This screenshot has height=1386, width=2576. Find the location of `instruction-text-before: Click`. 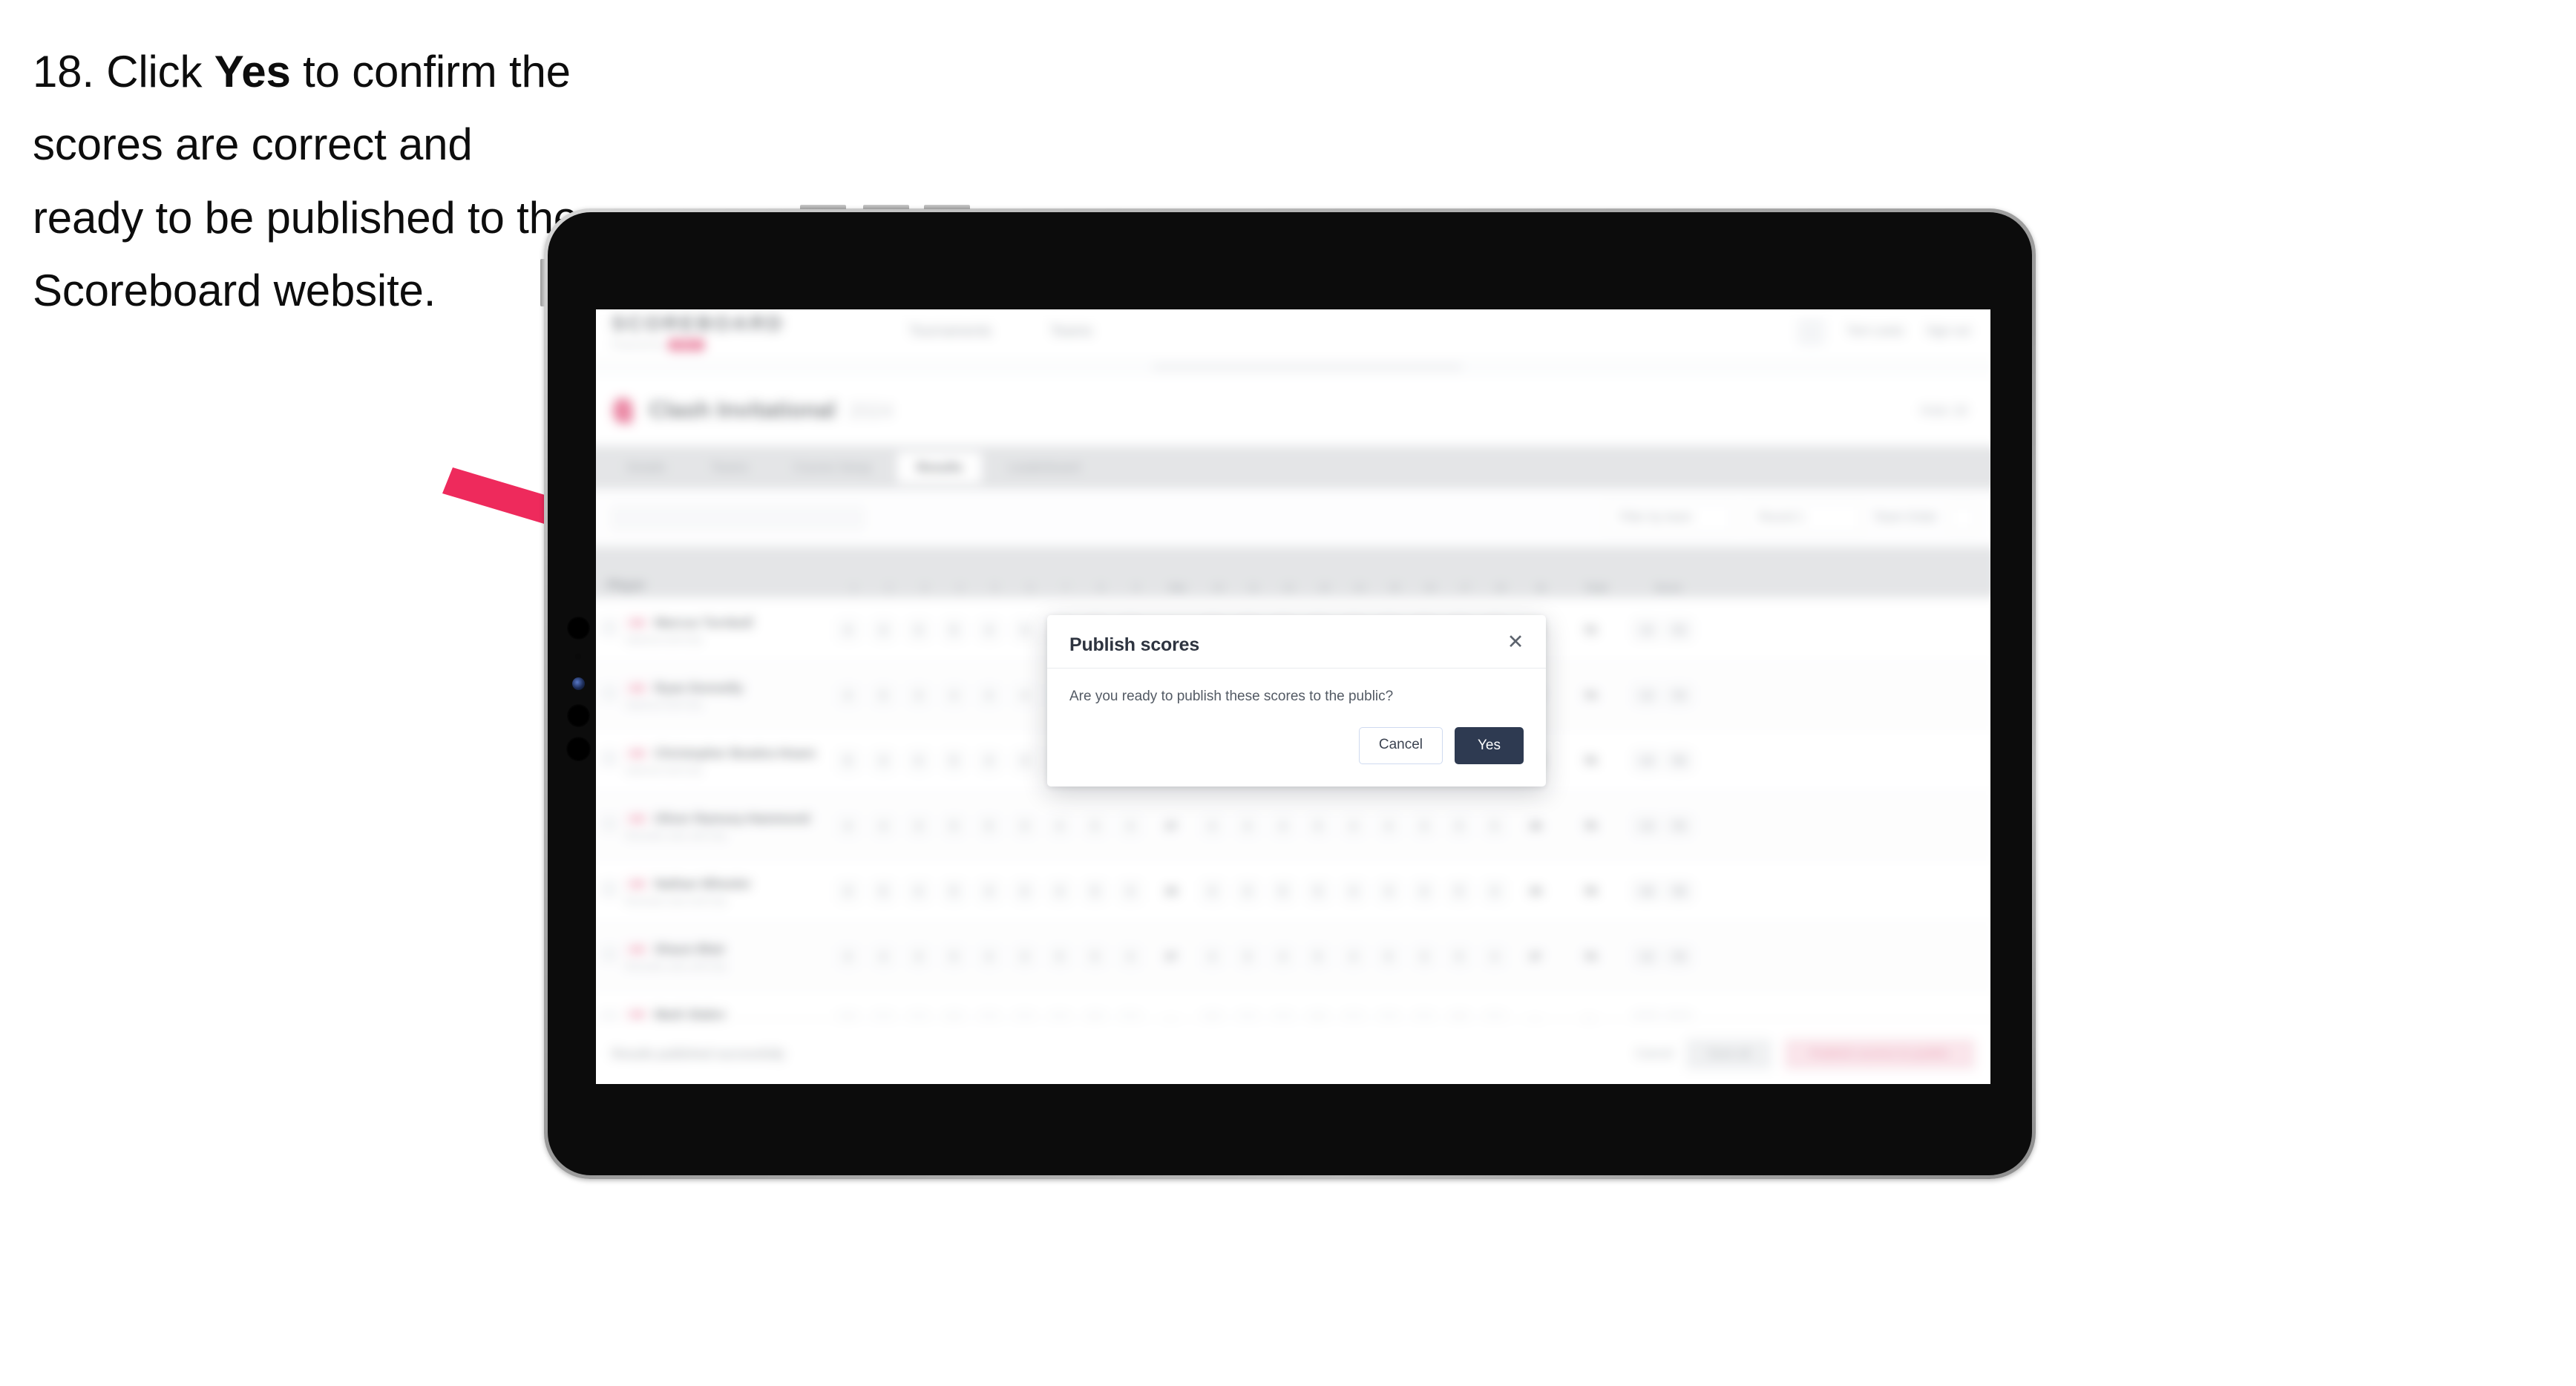

instruction-text-before: Click is located at coordinates (154, 71).